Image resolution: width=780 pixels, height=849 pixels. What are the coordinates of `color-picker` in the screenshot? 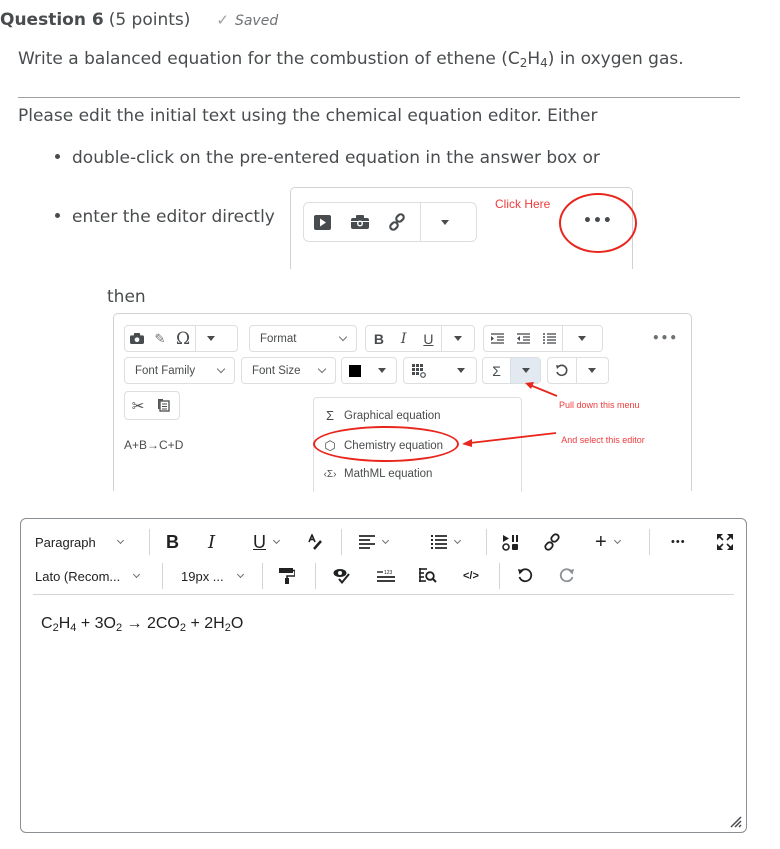 It's located at (369, 370).